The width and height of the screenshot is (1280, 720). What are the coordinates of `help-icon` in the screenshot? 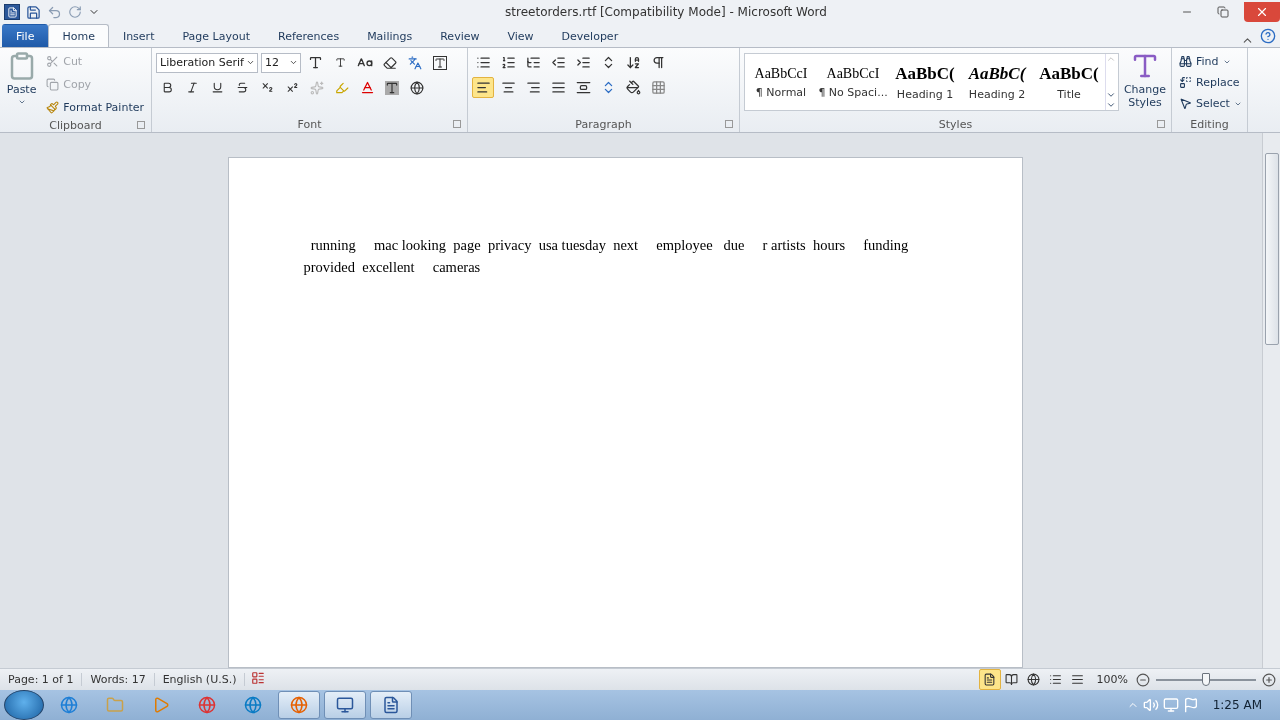 It's located at (1268, 36).